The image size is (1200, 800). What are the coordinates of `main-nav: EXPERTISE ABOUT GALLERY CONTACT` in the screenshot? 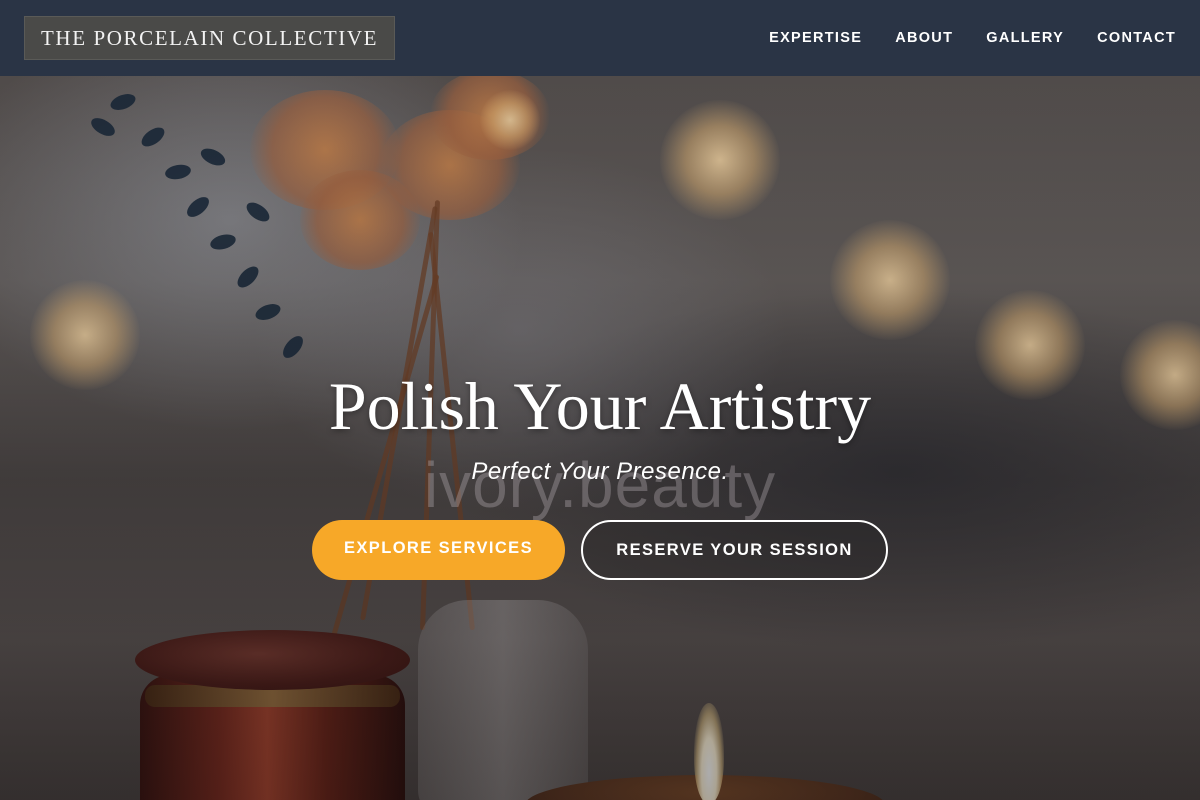 It's located at (972, 38).